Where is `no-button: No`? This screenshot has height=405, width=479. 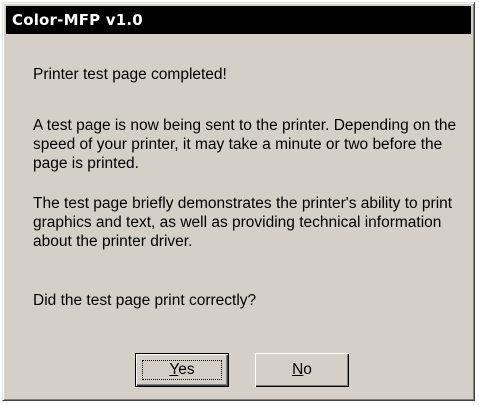 no-button: No is located at coordinates (302, 370).